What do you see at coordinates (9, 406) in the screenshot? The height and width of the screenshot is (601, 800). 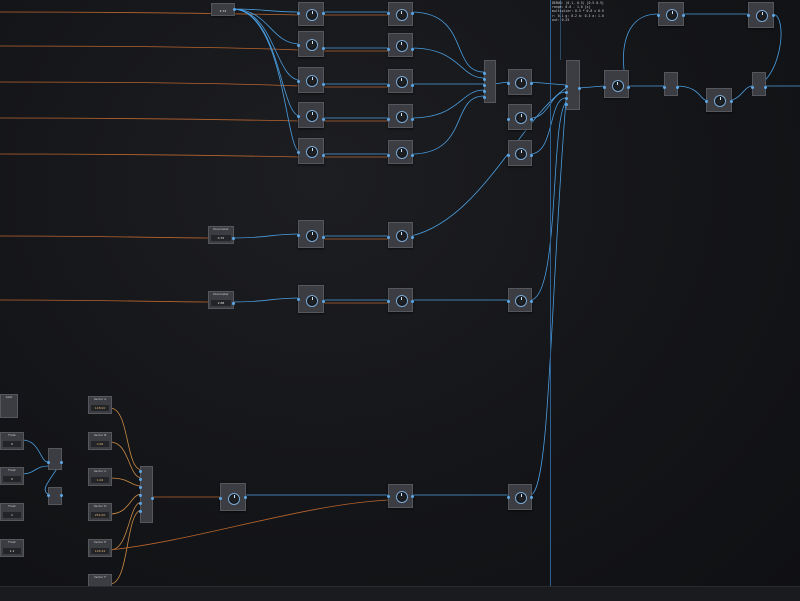 I see `split-node: Split` at bounding box center [9, 406].